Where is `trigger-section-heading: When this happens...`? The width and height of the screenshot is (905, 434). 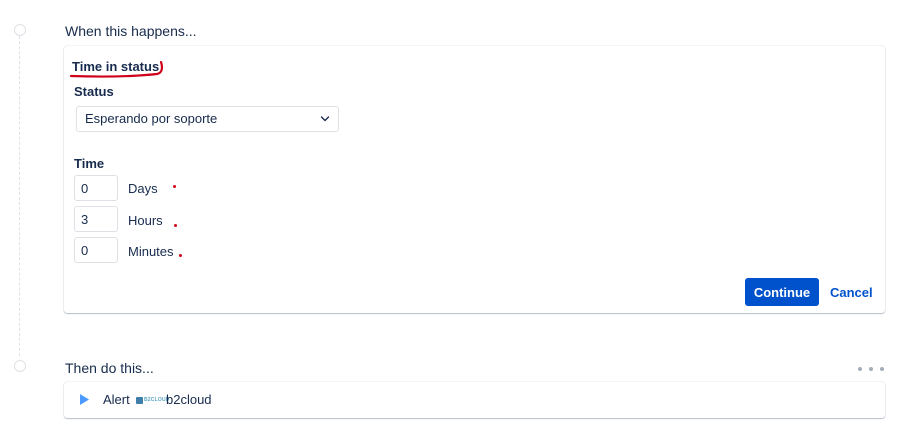
trigger-section-heading: When this happens... is located at coordinates (131, 31).